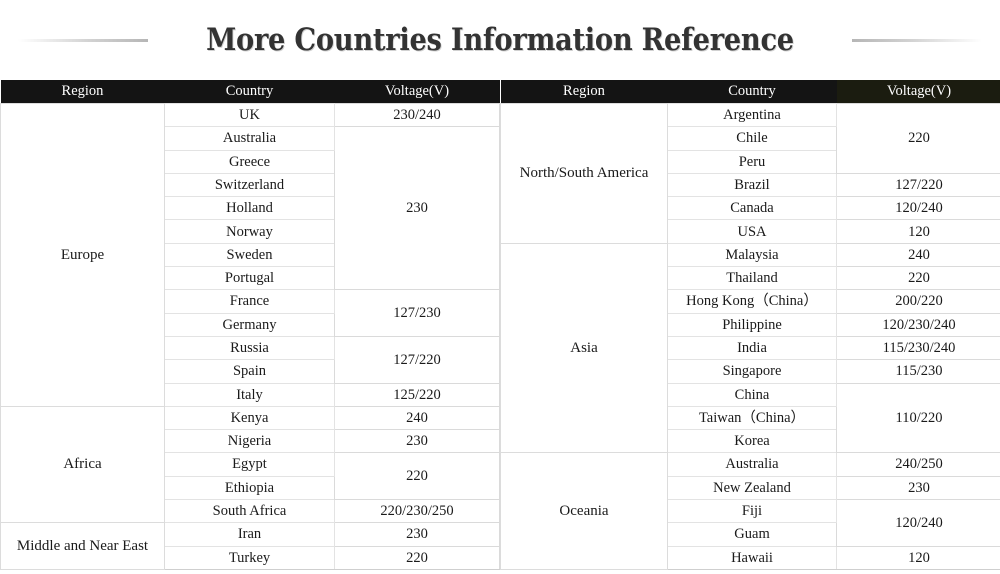 This screenshot has width=1000, height=574. What do you see at coordinates (417, 92) in the screenshot?
I see `left-header-voltage: Voltage(V)` at bounding box center [417, 92].